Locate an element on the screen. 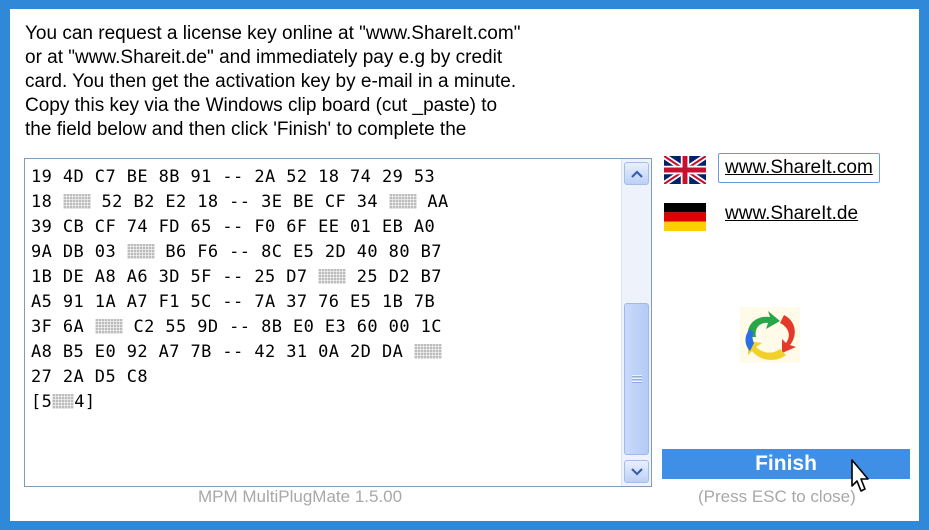 The image size is (929, 530). flag-uk-icon is located at coordinates (685, 170).